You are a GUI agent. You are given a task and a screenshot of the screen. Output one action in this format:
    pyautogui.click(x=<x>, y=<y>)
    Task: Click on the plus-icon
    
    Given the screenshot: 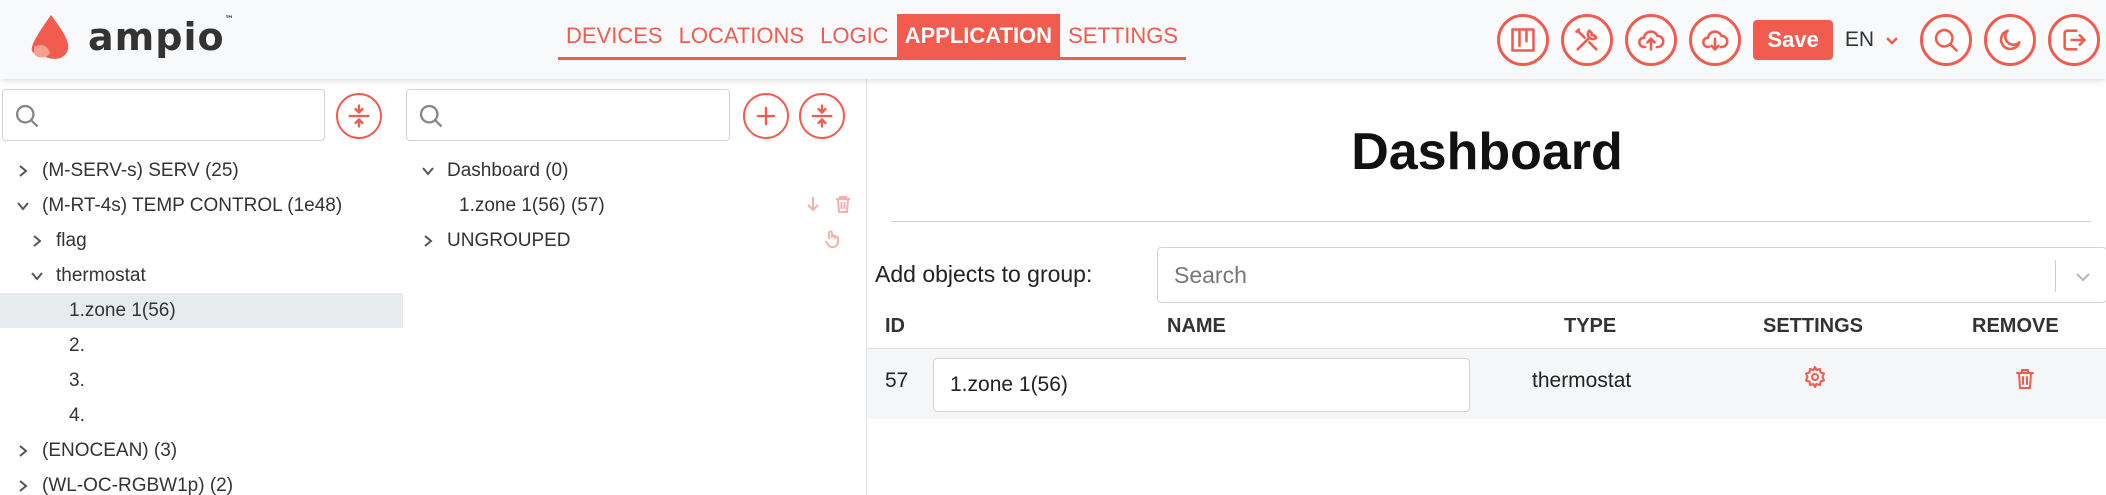 What is the action you would take?
    pyautogui.click(x=766, y=116)
    